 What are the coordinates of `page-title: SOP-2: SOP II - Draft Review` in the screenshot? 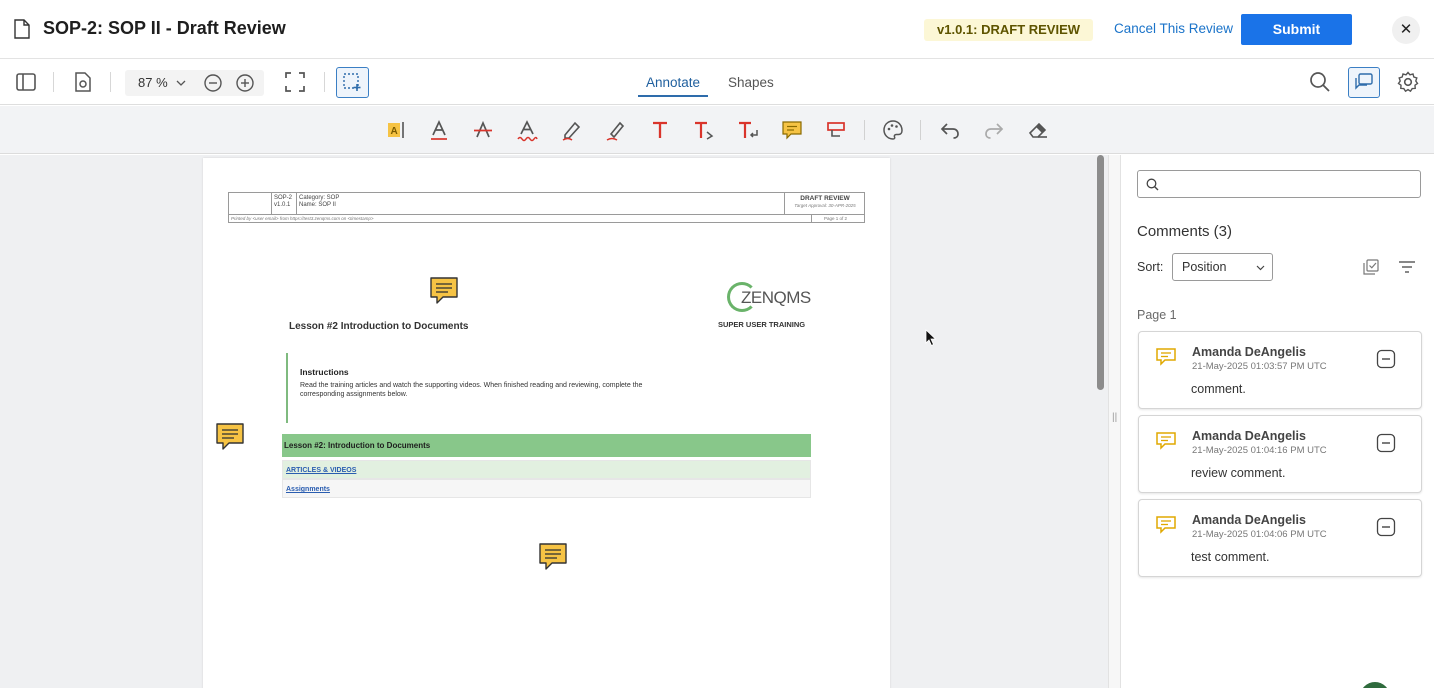 It's located at (164, 28).